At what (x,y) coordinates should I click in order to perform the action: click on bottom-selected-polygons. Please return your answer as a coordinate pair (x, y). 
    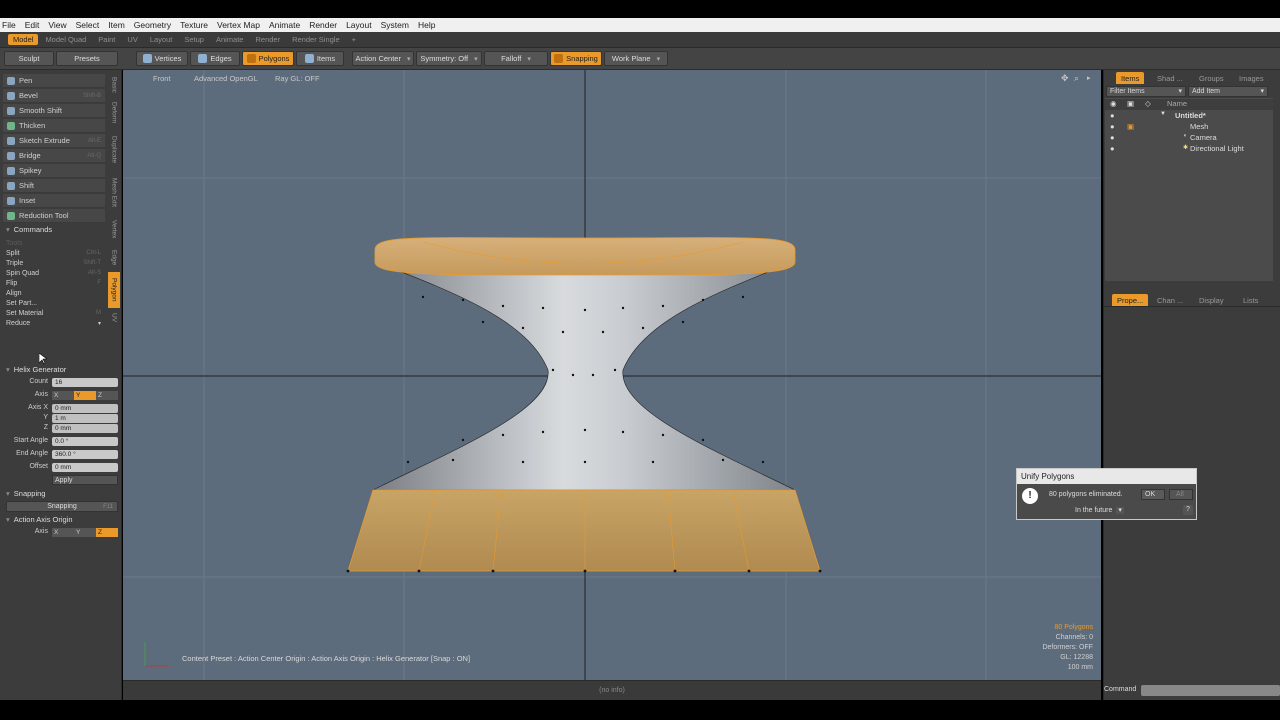
    Looking at the image, I should click on (584, 530).